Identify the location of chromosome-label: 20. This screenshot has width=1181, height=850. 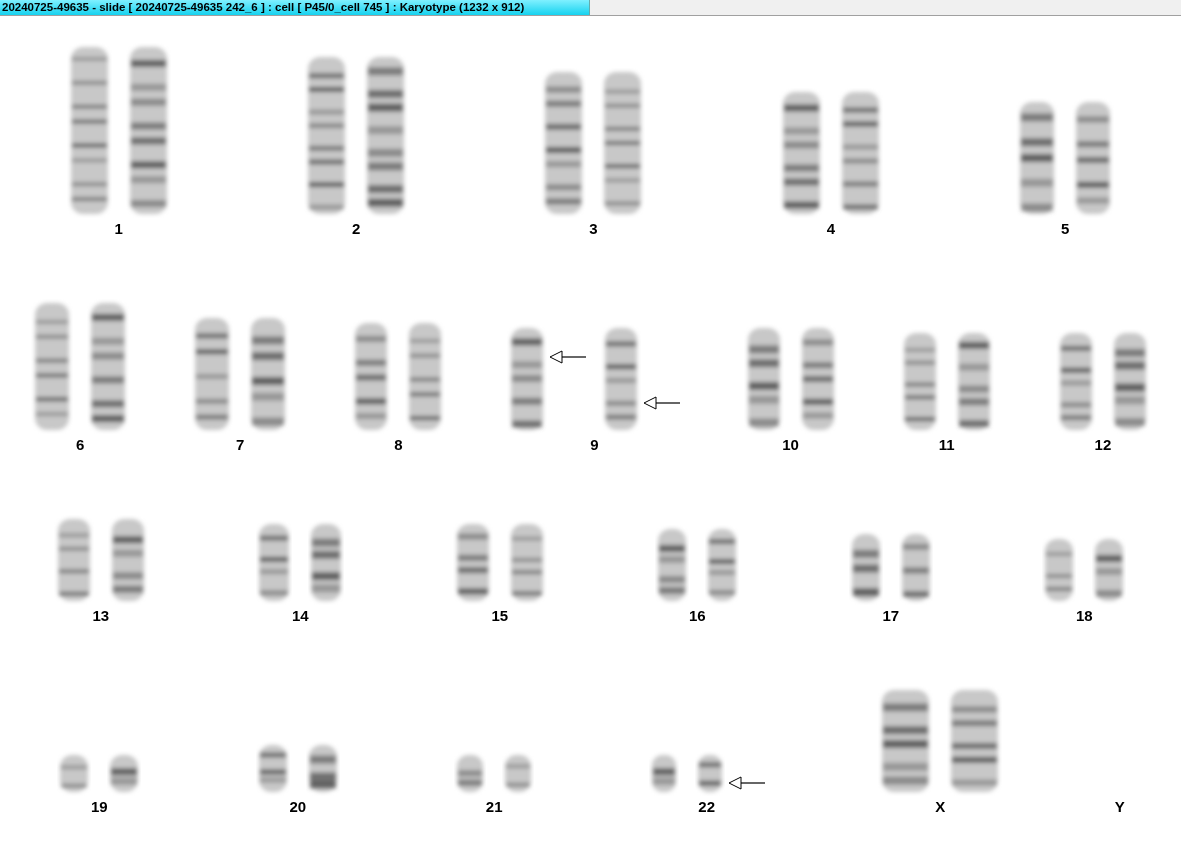
(298, 807).